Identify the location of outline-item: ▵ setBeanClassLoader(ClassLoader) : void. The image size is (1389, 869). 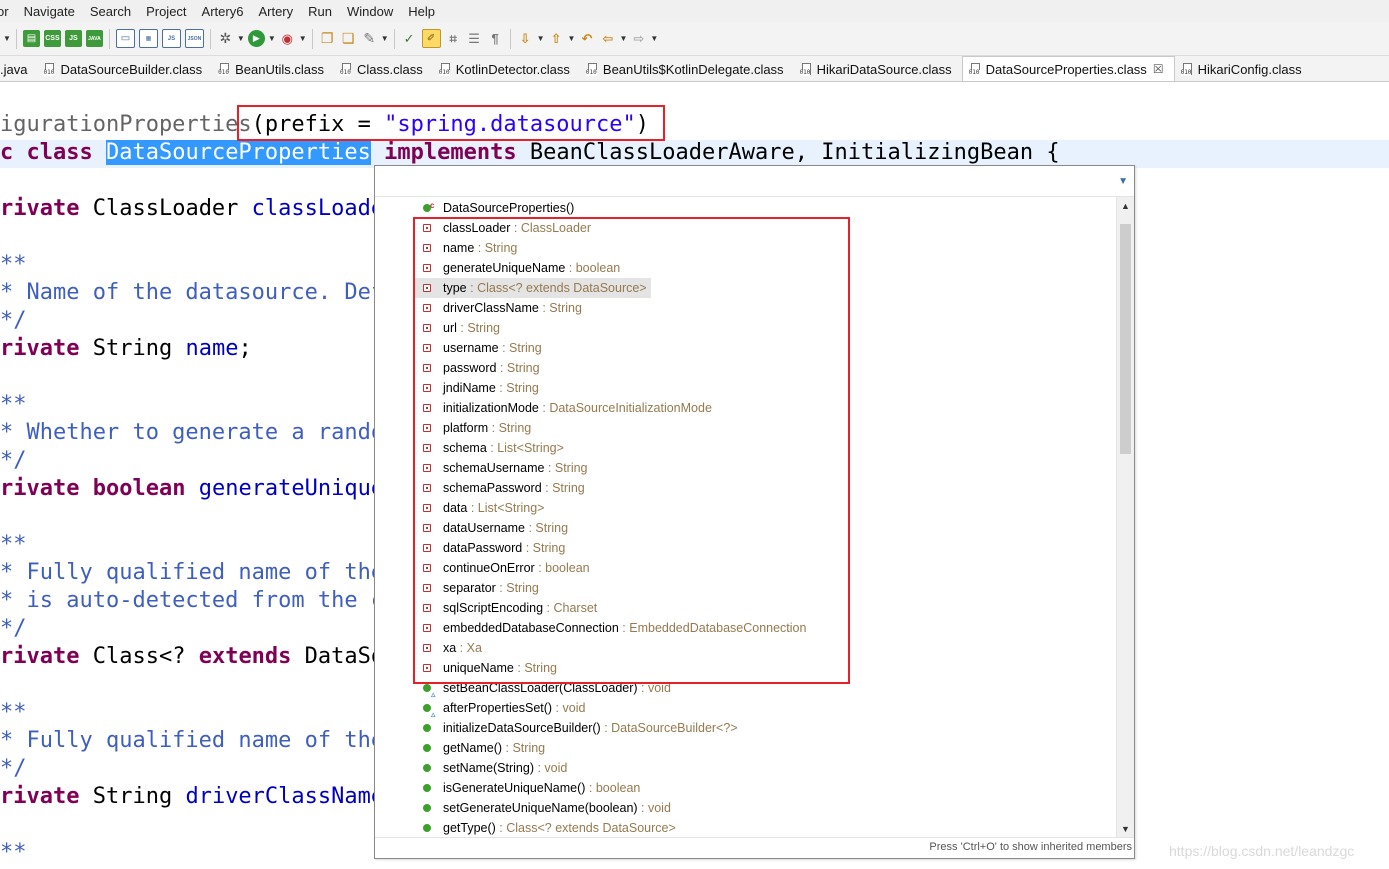
(545, 688).